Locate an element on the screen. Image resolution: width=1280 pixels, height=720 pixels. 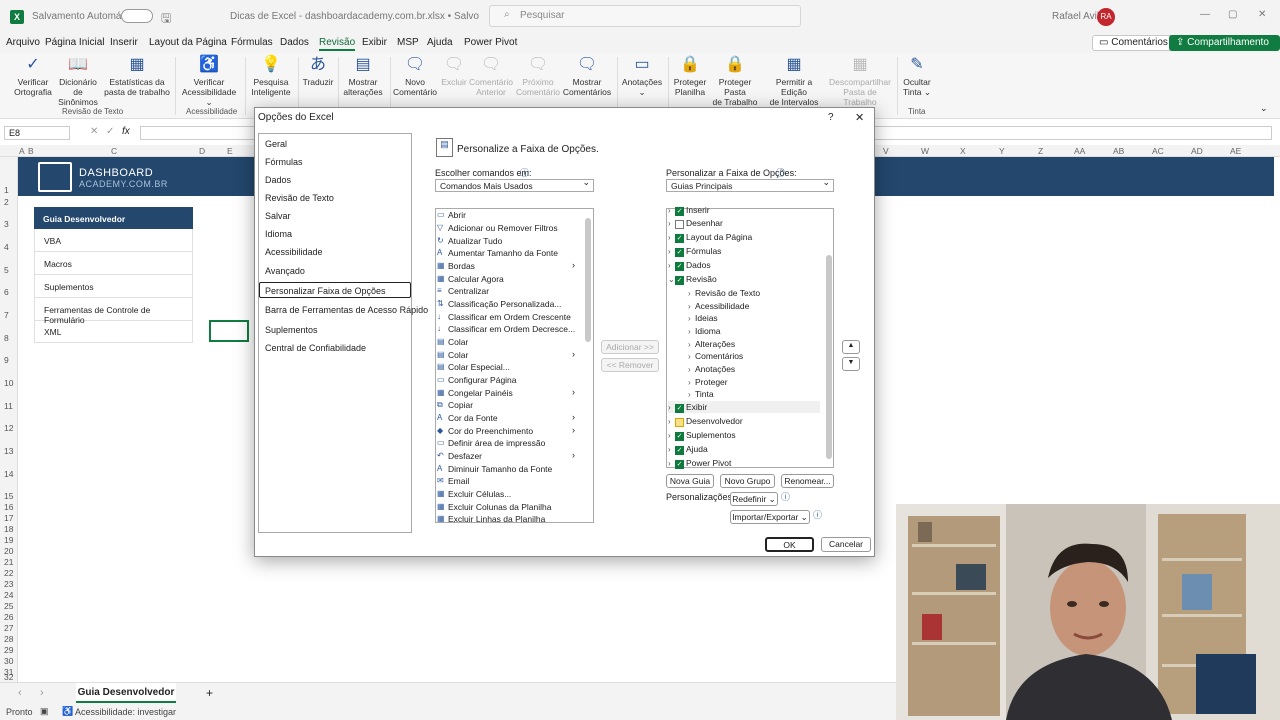
row-header: 16 is located at coordinates (8, 507).